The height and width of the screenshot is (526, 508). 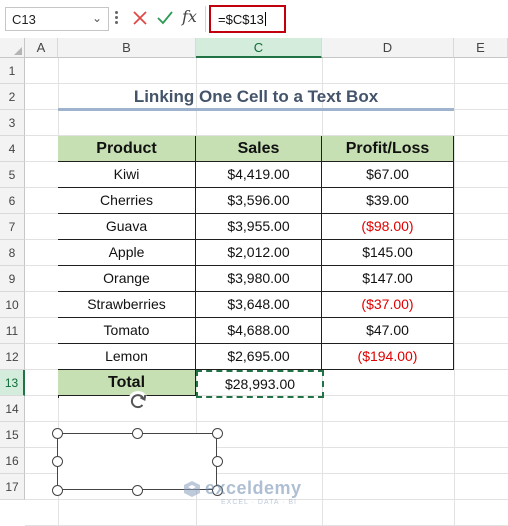 I want to click on profit-cell: $145.00, so click(x=388, y=253).